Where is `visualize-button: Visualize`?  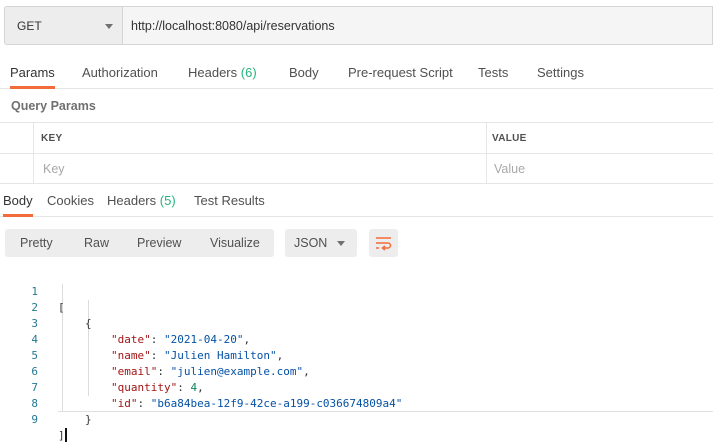 visualize-button: Visualize is located at coordinates (235, 243).